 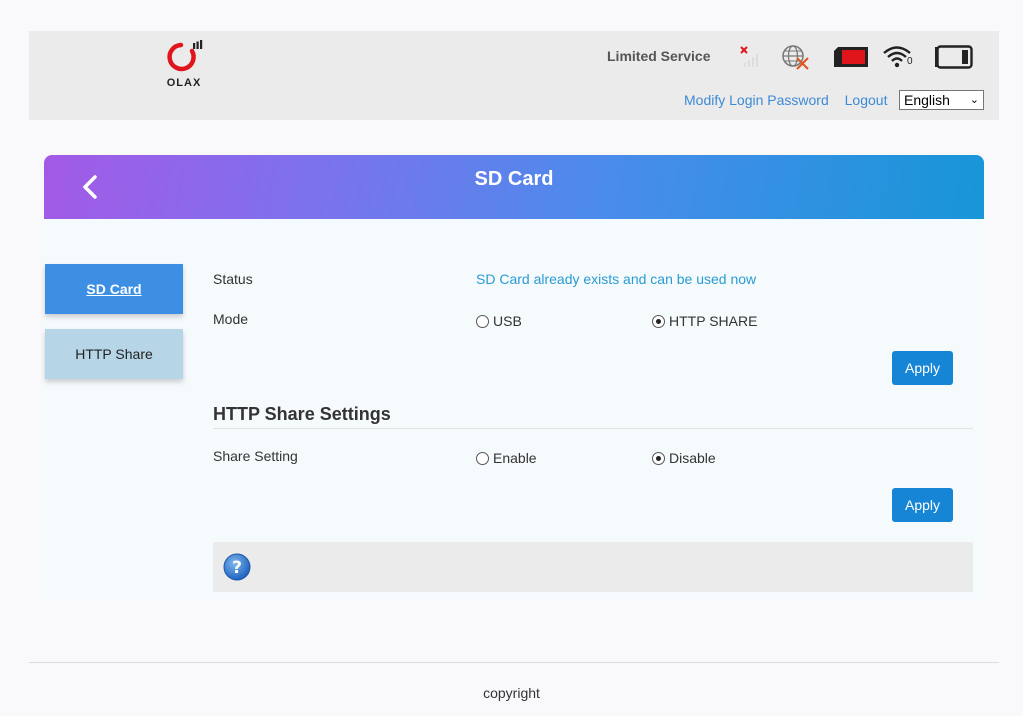 What do you see at coordinates (659, 56) in the screenshot?
I see `network-status: Limited Service` at bounding box center [659, 56].